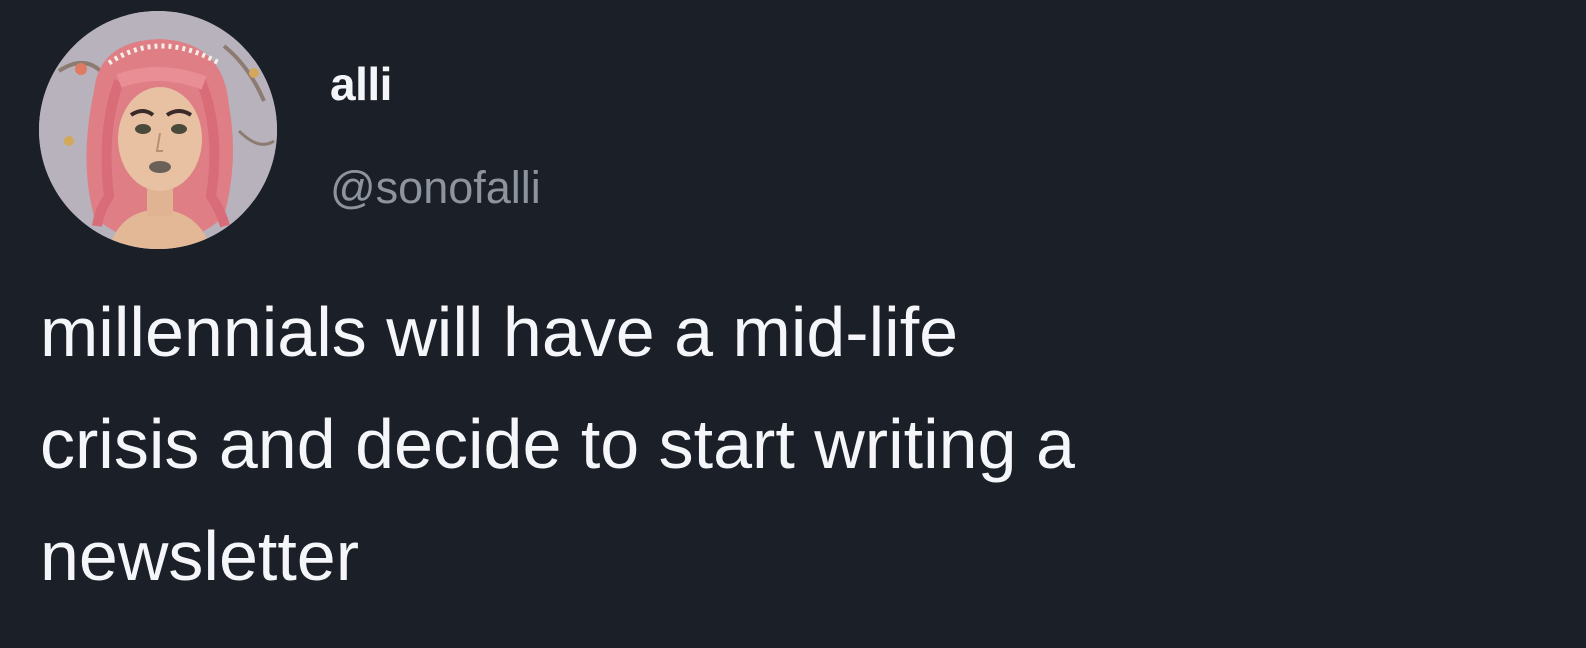 Image resolution: width=1586 pixels, height=648 pixels. I want to click on tweet-text-line: millennials will have a mid-life, so click(499, 332).